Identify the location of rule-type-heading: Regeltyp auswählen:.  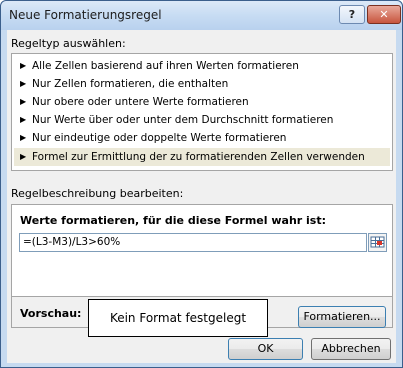
(68, 43).